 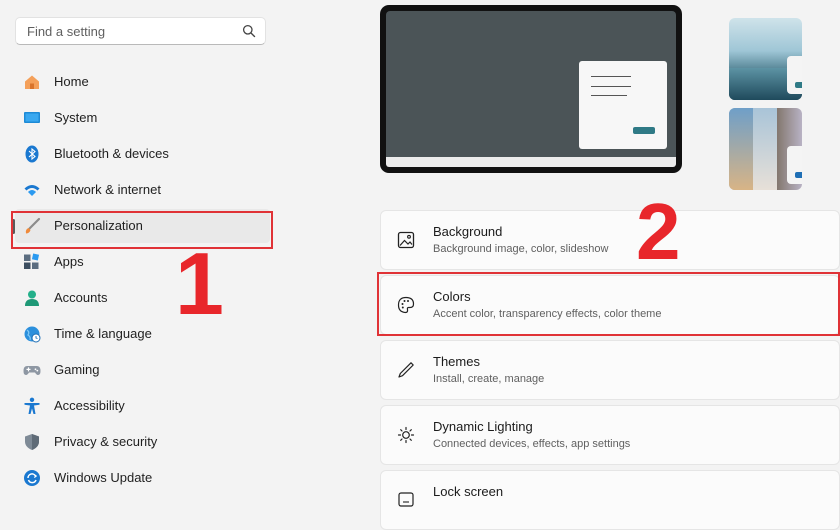 I want to click on sidebar-item-accessibility: Accessibility, so click(x=142, y=406).